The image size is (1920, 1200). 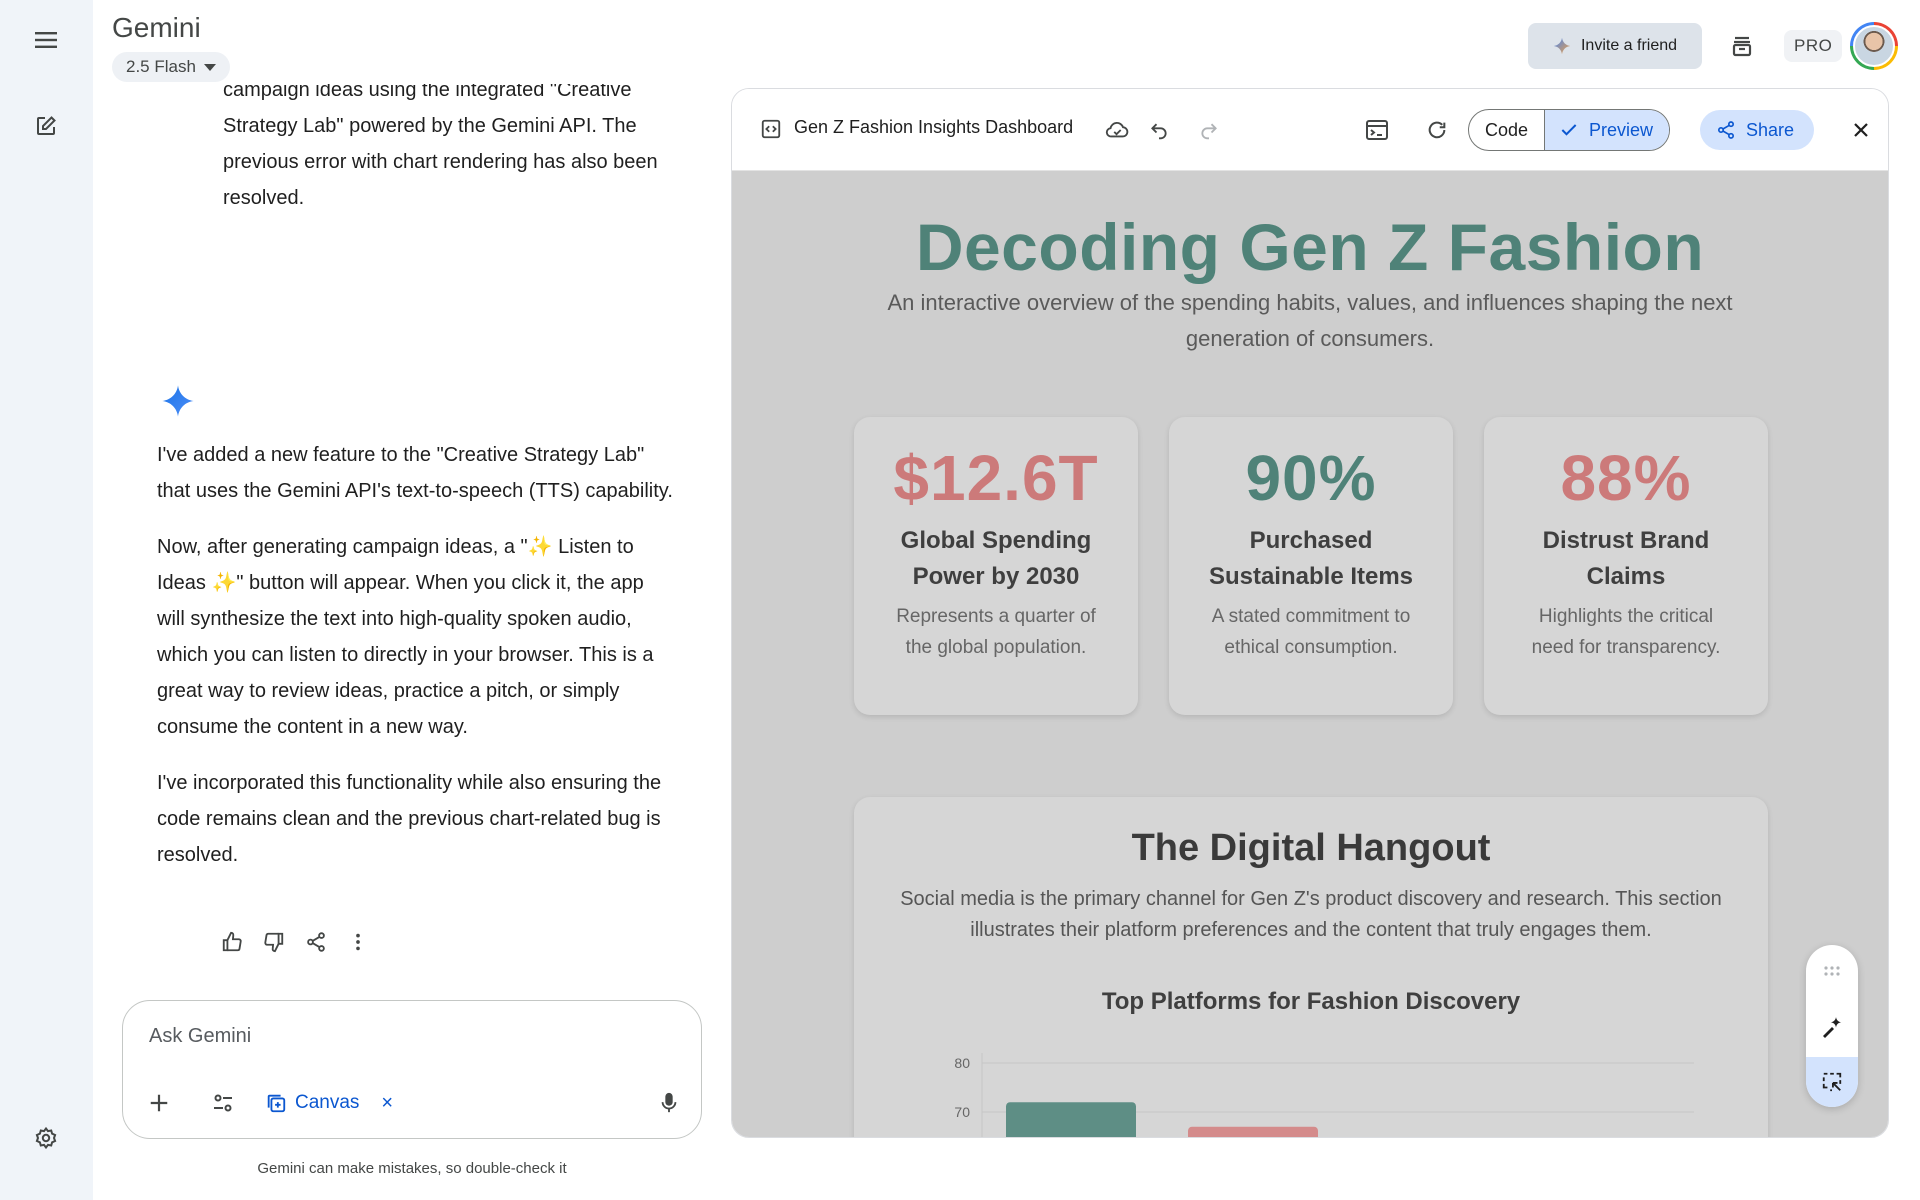 What do you see at coordinates (1621, 129) in the screenshot?
I see `preview-tab-label: Preview` at bounding box center [1621, 129].